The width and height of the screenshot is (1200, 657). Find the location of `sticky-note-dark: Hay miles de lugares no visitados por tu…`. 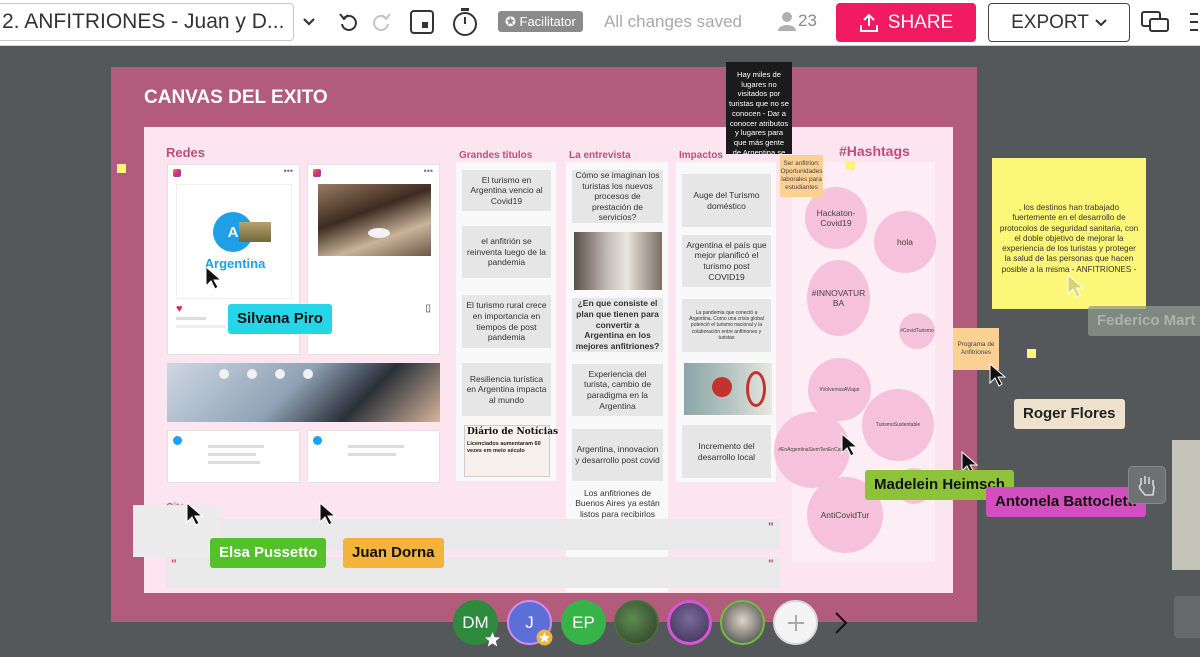

sticky-note-dark: Hay miles de lugares no visitados por tu… is located at coordinates (759, 108).